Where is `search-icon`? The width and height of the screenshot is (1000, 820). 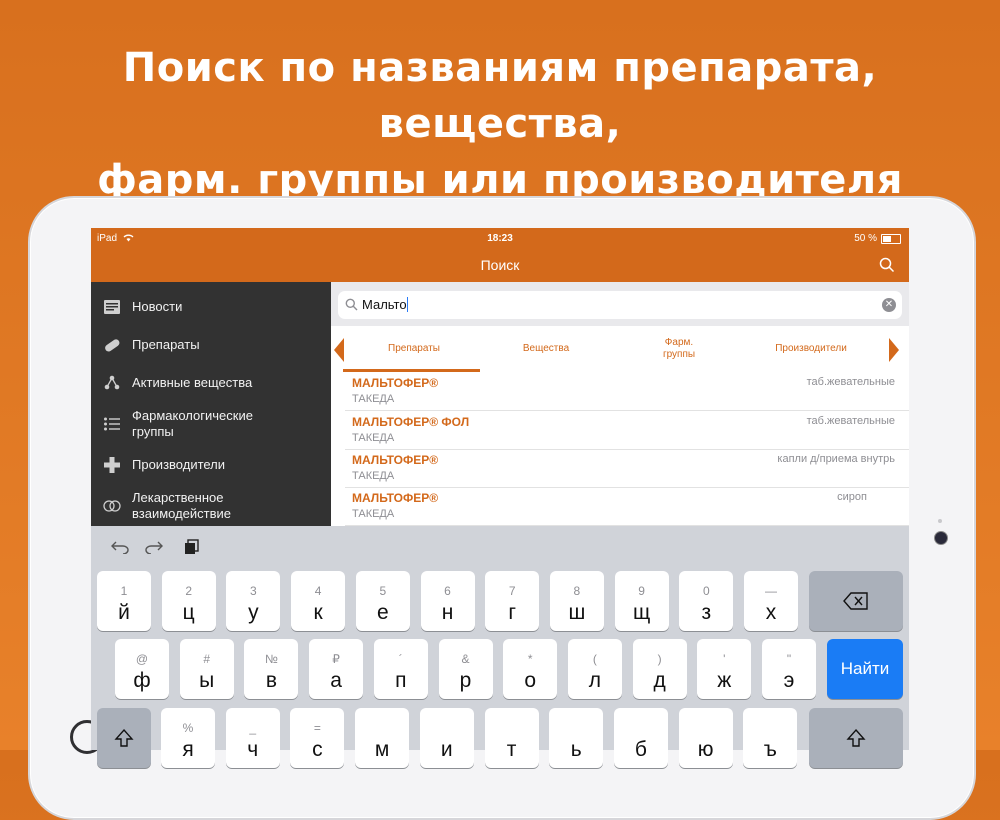 search-icon is located at coordinates (887, 265).